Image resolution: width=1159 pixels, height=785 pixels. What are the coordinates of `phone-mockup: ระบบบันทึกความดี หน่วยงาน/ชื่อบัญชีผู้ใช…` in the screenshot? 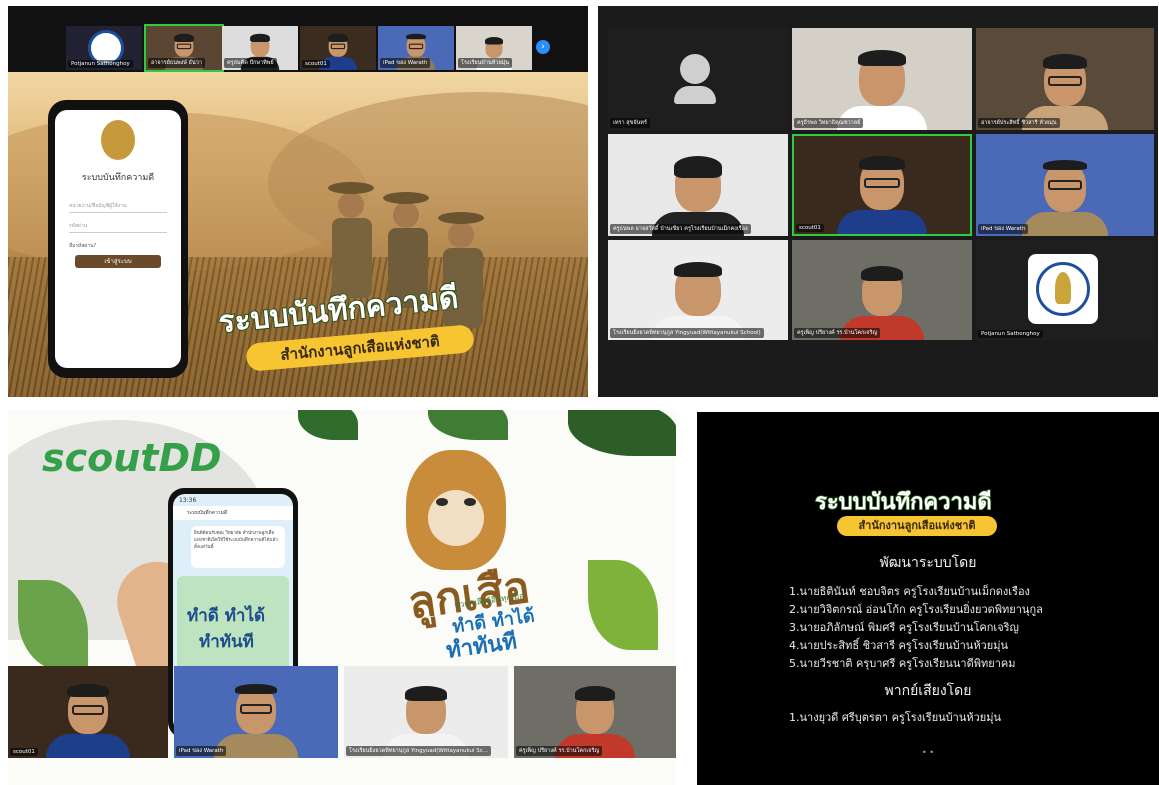 It's located at (118, 239).